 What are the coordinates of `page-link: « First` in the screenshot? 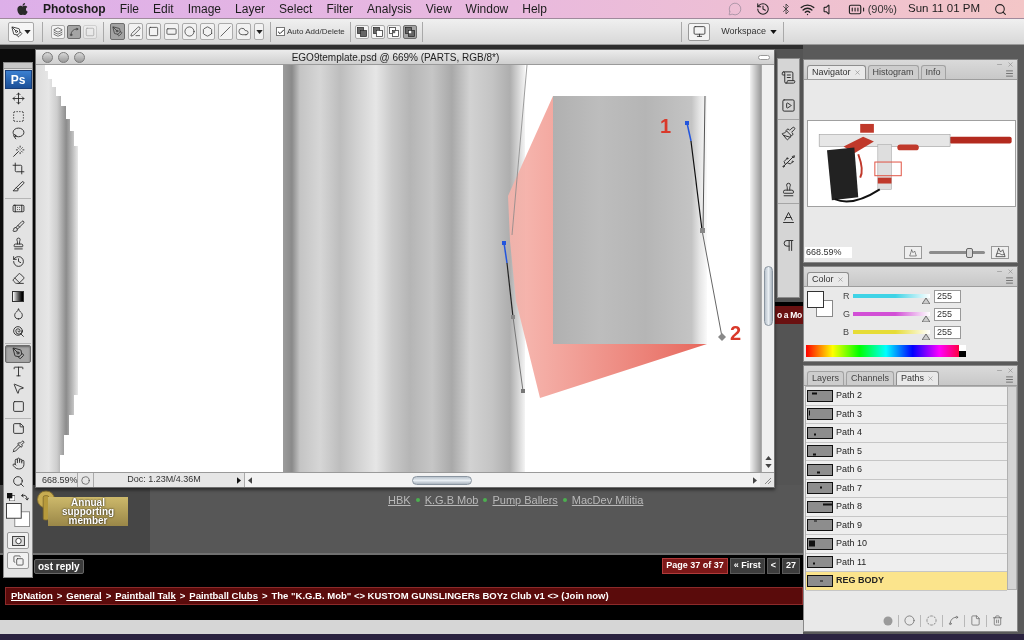 It's located at (747, 566).